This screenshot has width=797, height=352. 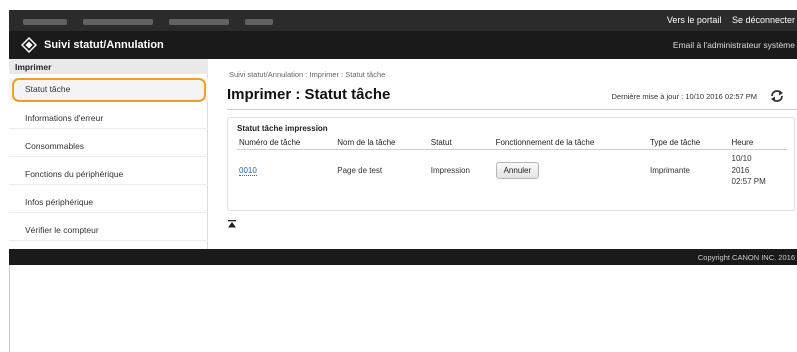 What do you see at coordinates (669, 170) in the screenshot?
I see `job-type-cell: Imprimante` at bounding box center [669, 170].